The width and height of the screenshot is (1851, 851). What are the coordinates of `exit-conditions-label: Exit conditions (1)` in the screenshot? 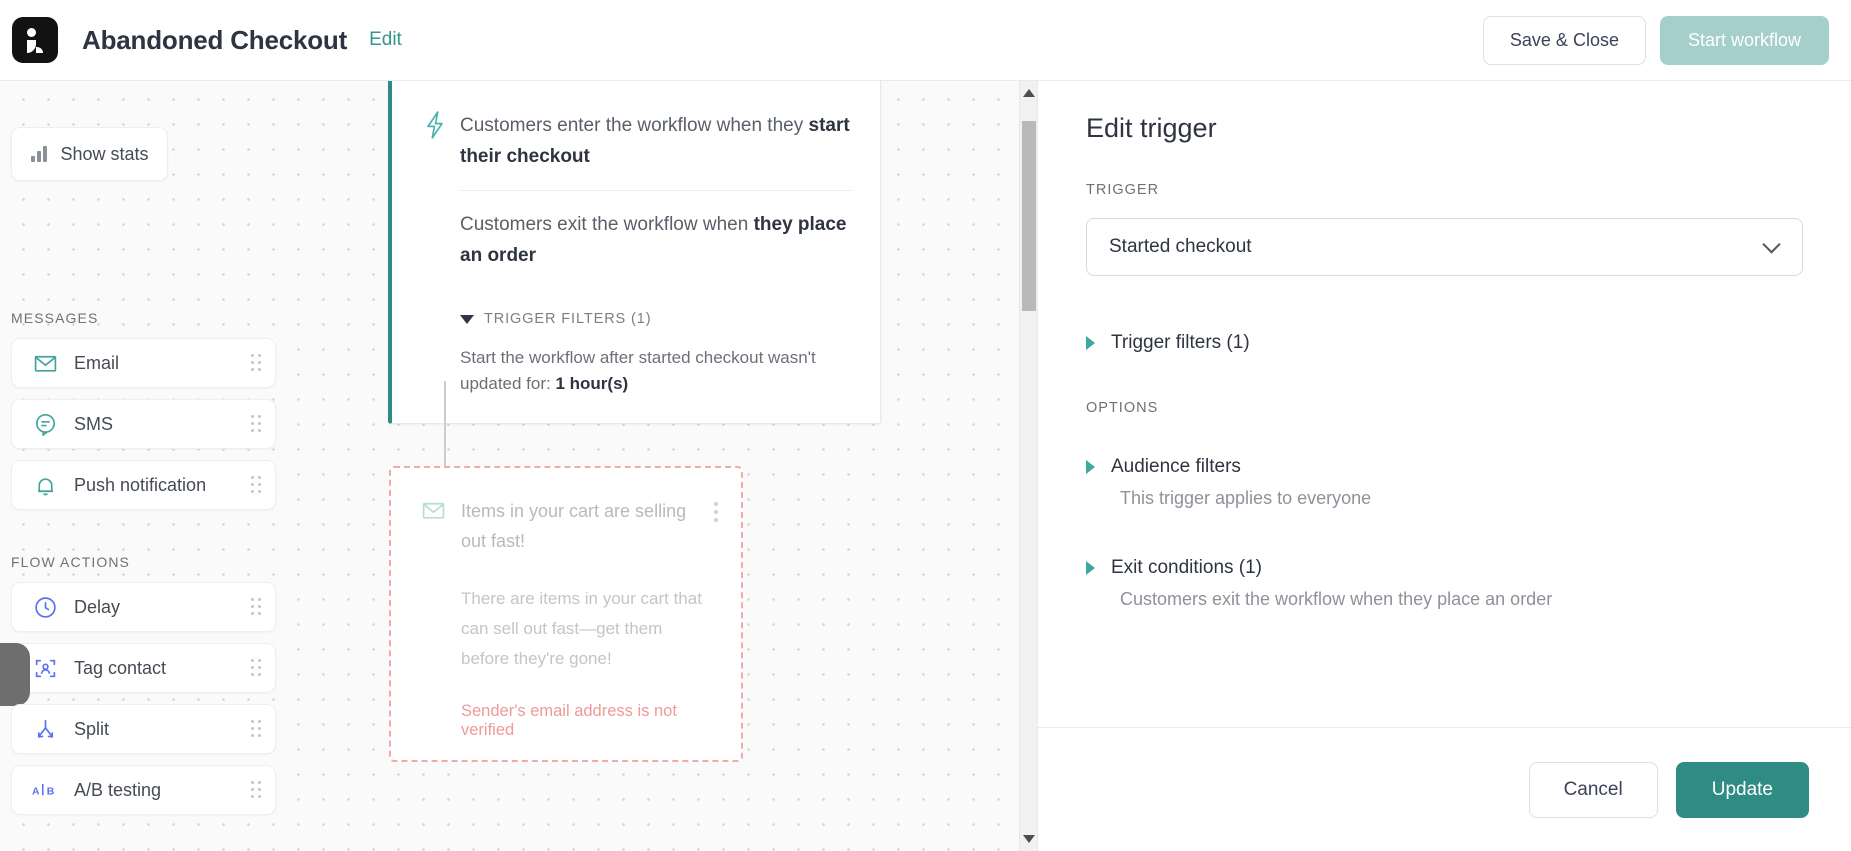 It's located at (1187, 567).